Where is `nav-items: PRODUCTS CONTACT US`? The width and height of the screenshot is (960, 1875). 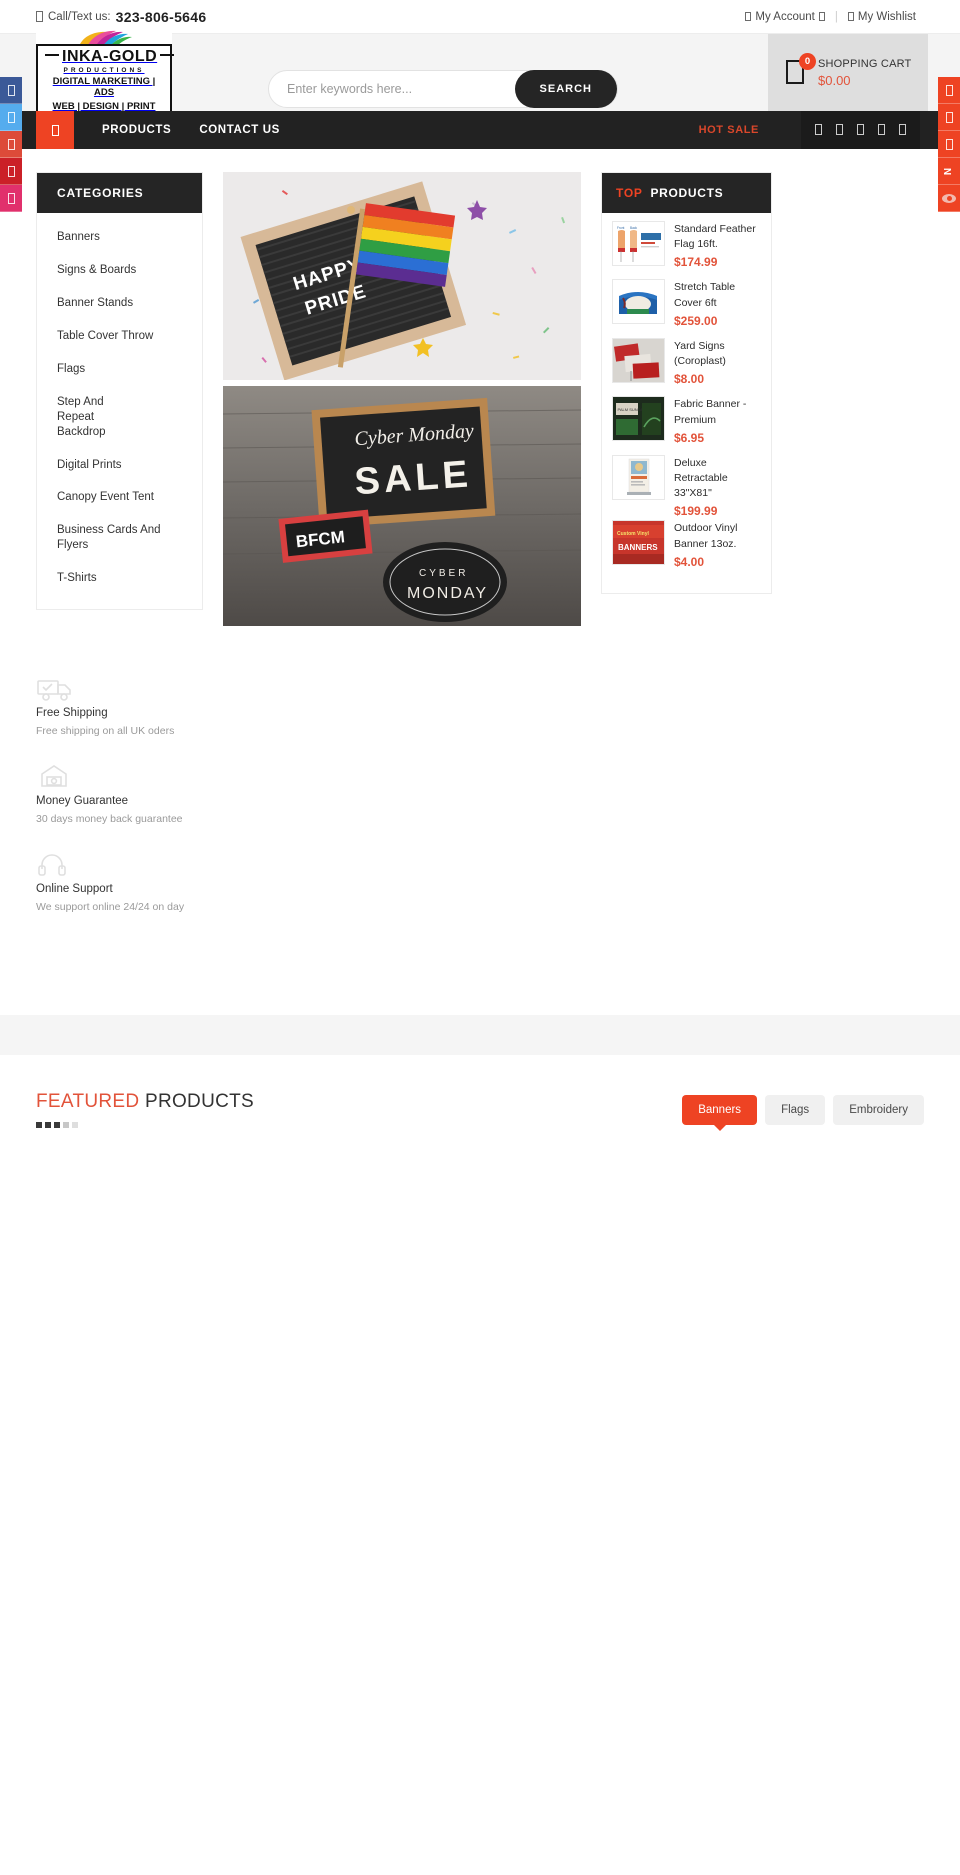
nav-items: PRODUCTS CONTACT US is located at coordinates (191, 130).